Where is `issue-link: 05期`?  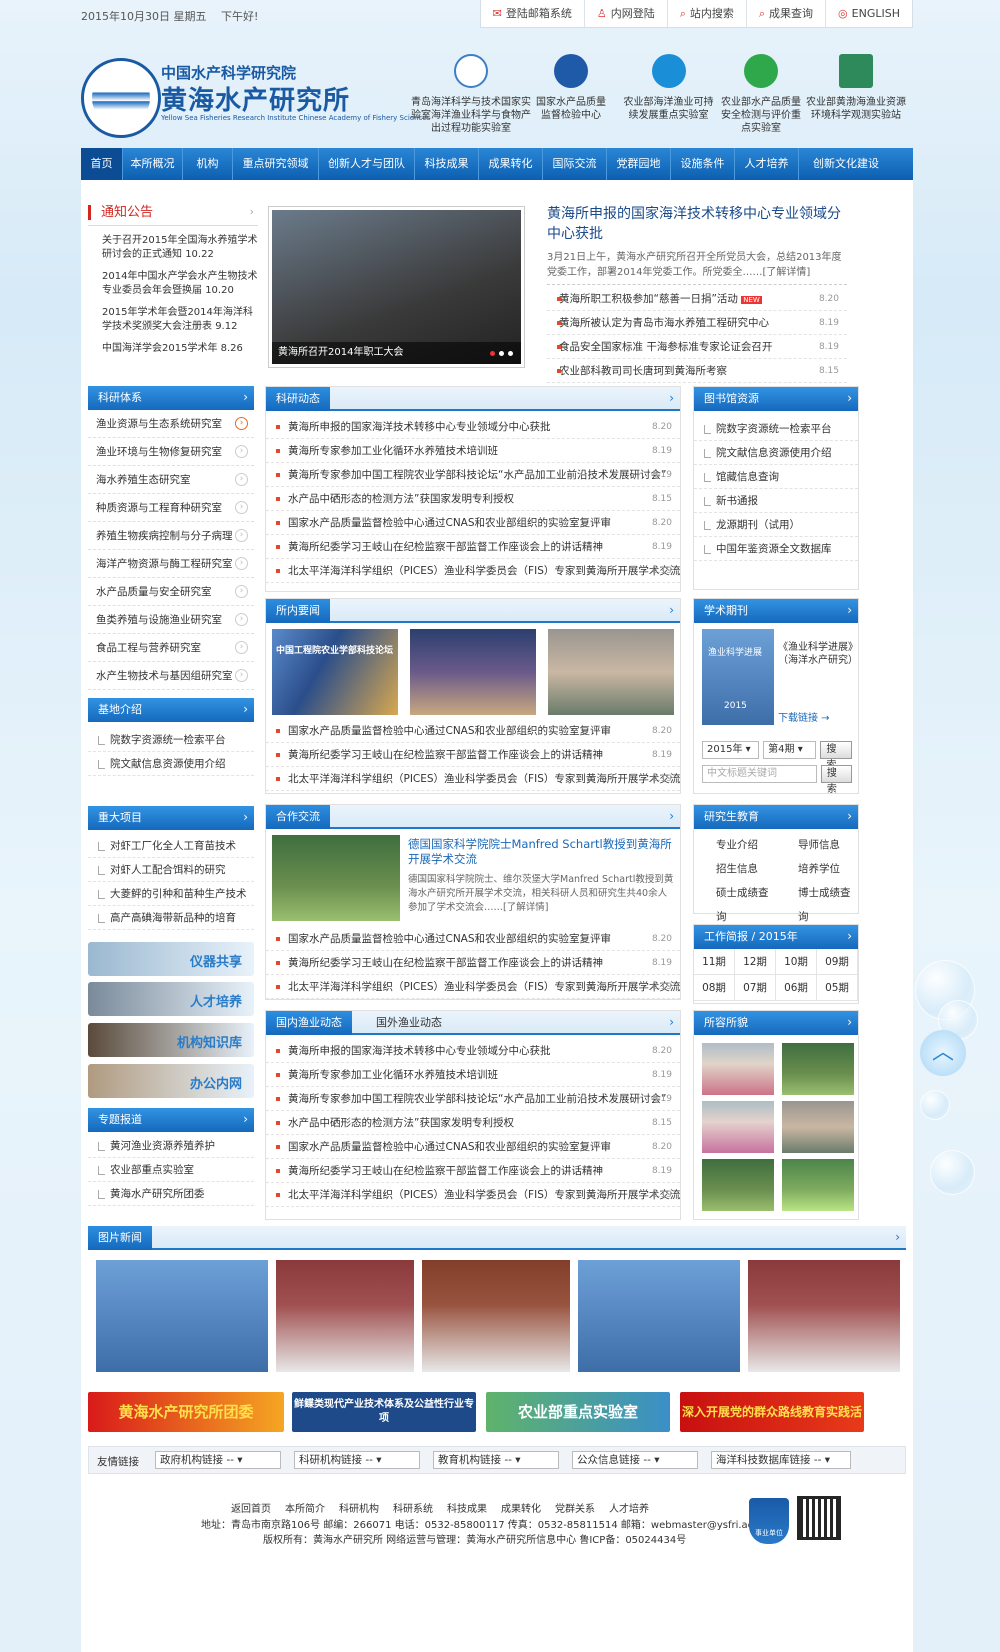 issue-link: 05期 is located at coordinates (837, 988).